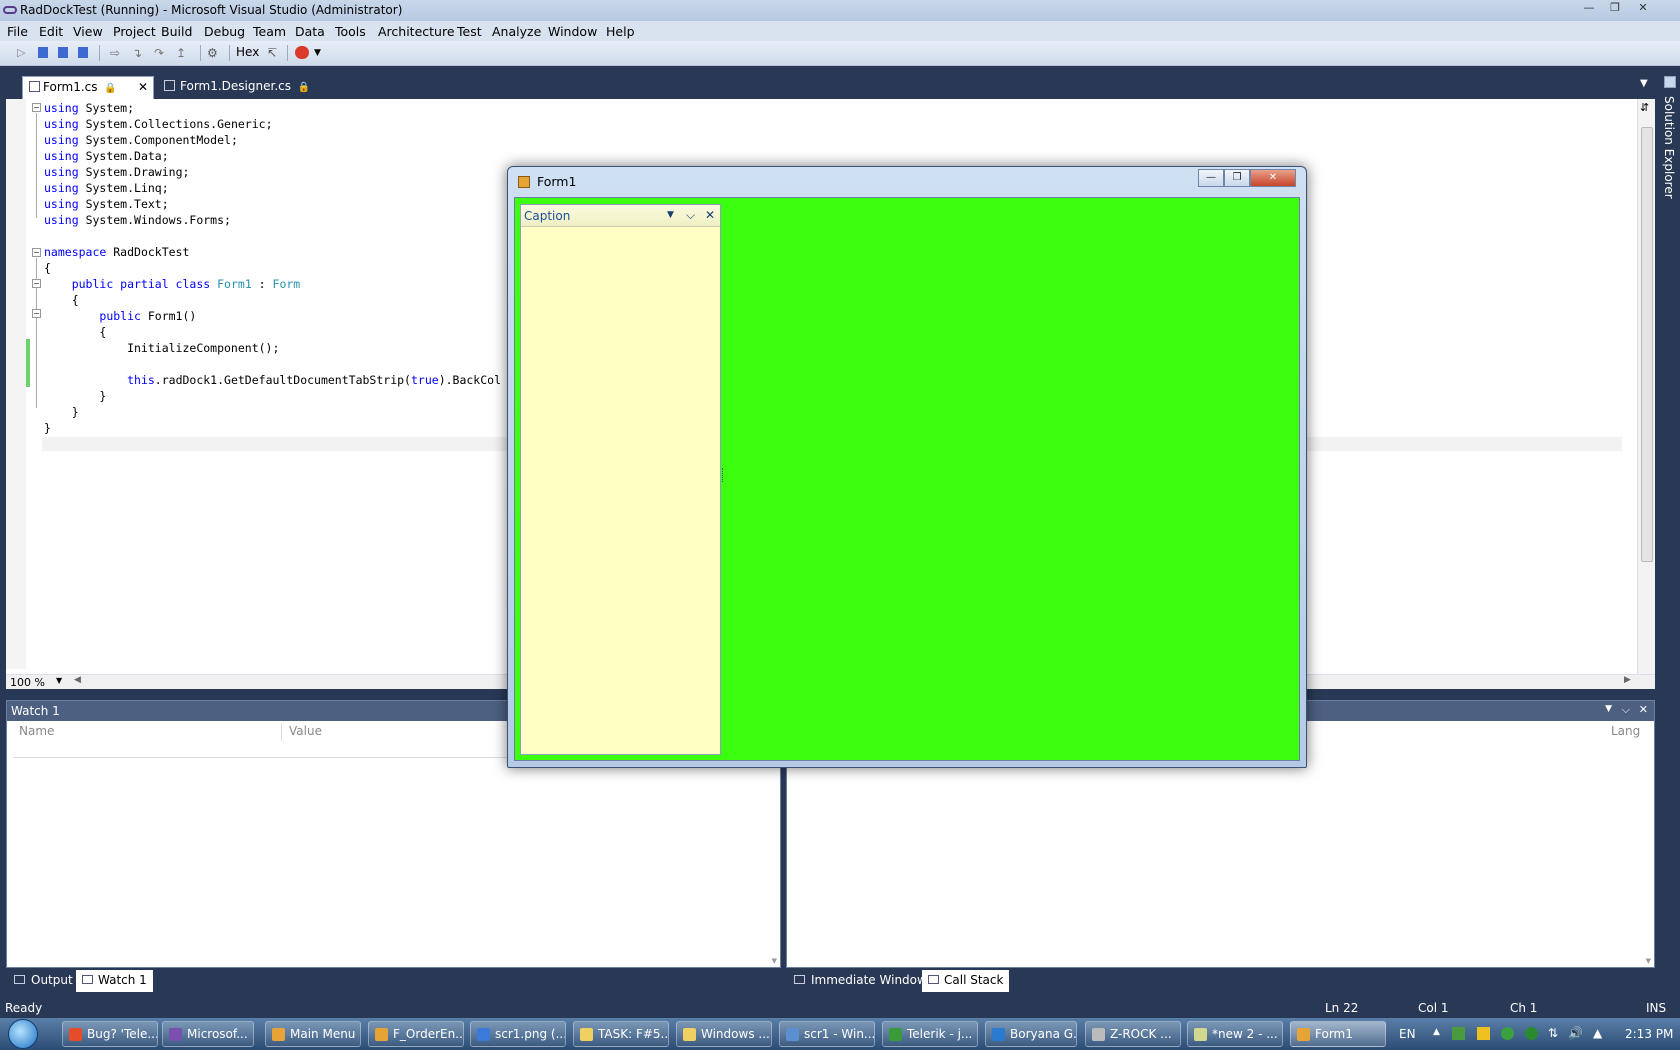 The width and height of the screenshot is (1680, 1050). I want to click on code-line: namespace RadDockTest, so click(117, 252).